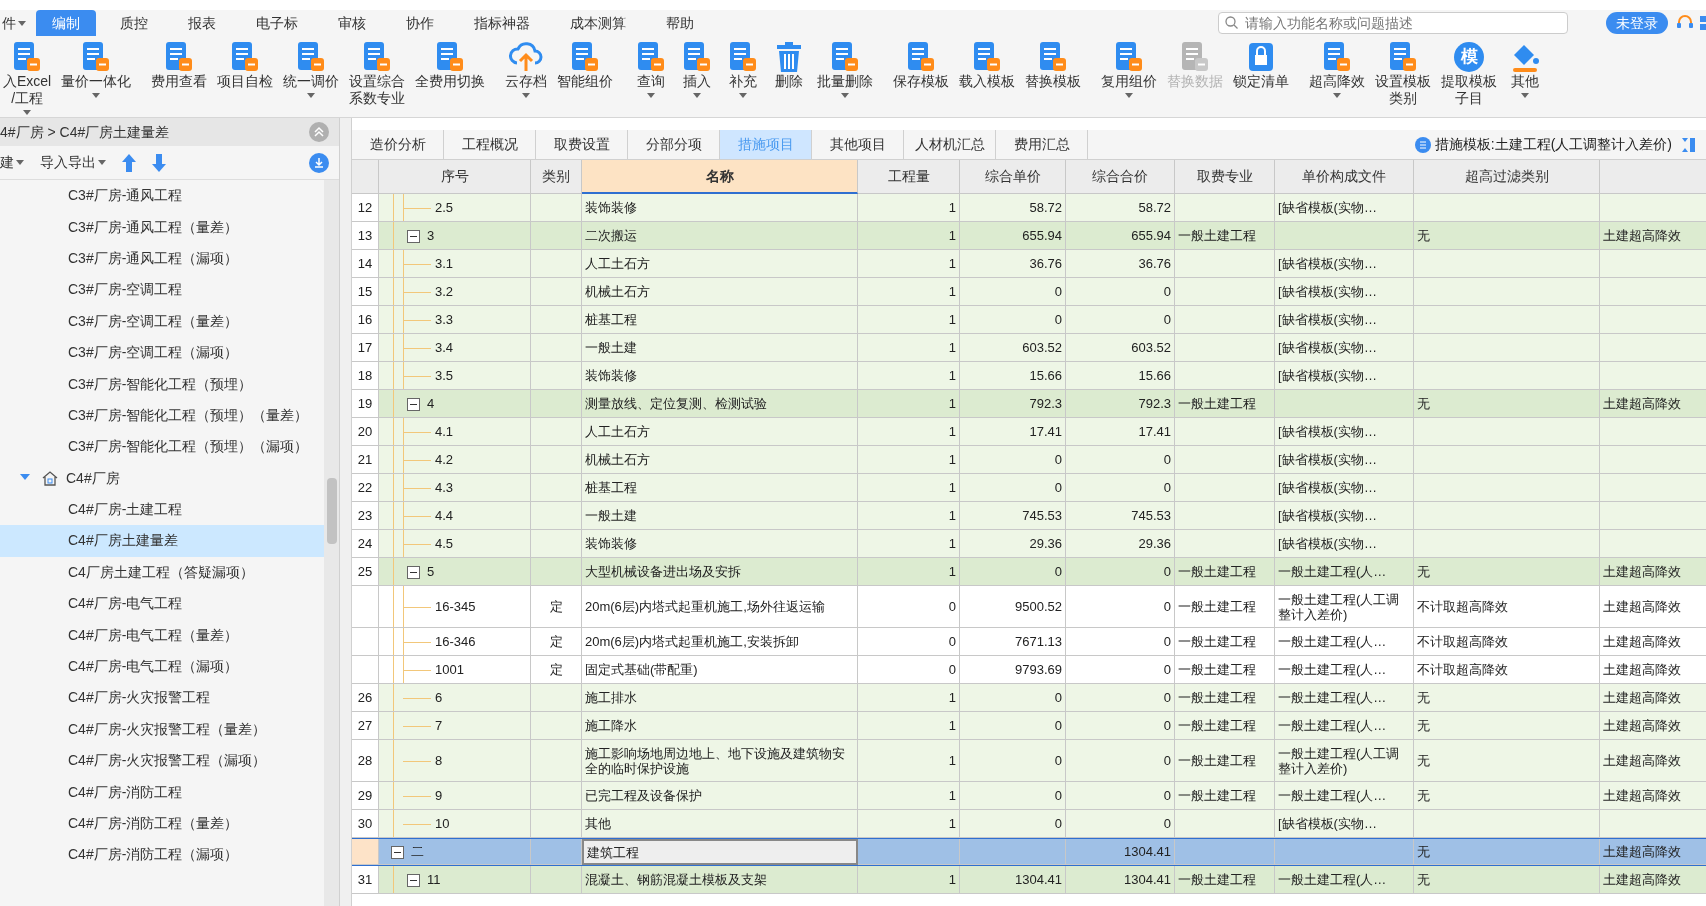 The width and height of the screenshot is (1706, 906). What do you see at coordinates (12, 162) in the screenshot?
I see `toolbar-menu-button: 建` at bounding box center [12, 162].